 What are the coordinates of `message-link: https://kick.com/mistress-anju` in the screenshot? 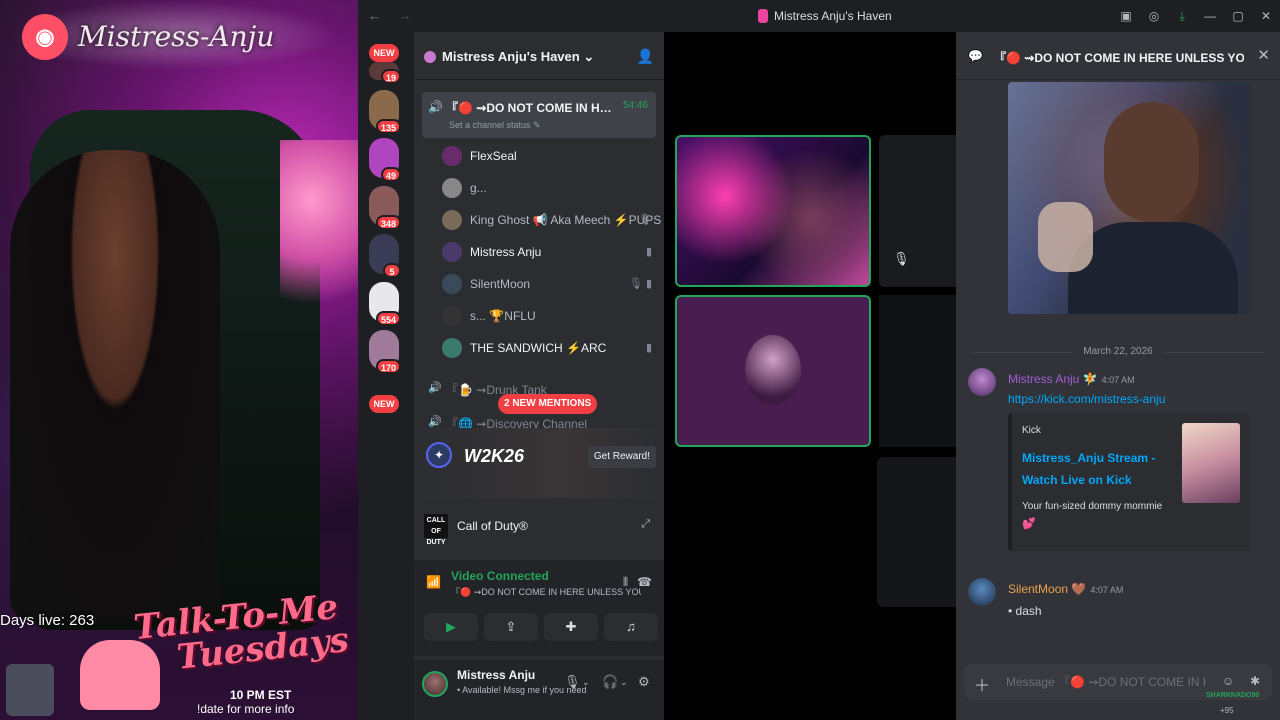 It's located at (1086, 399).